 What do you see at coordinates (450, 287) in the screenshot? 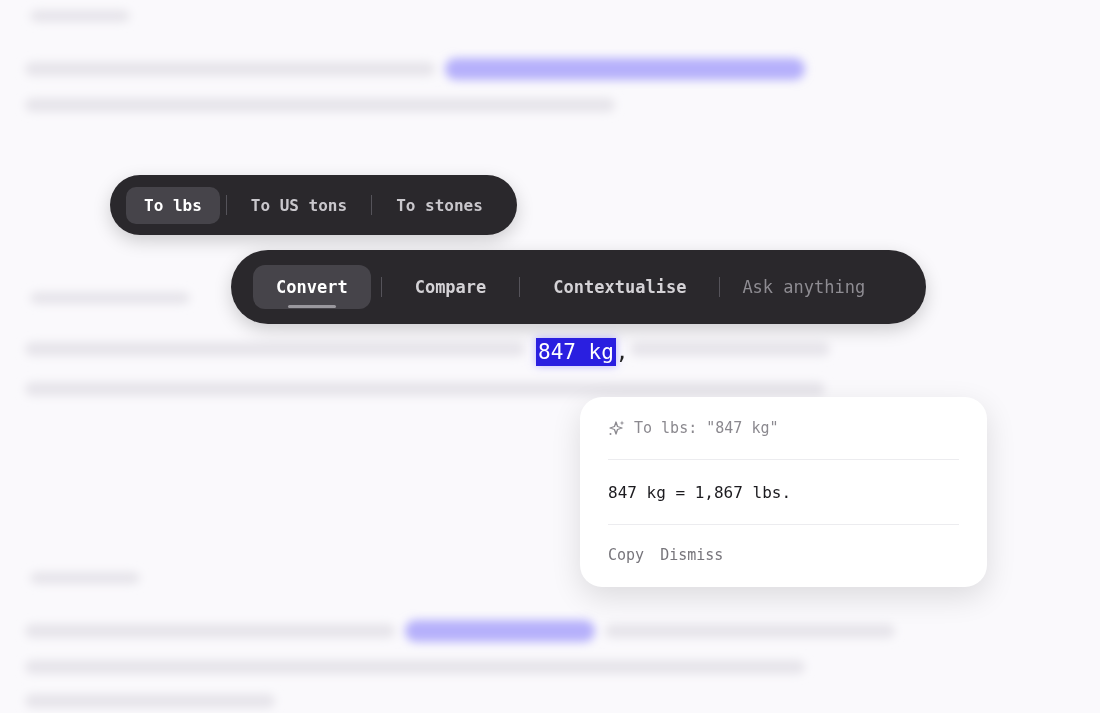
I see `action-tab: Compare` at bounding box center [450, 287].